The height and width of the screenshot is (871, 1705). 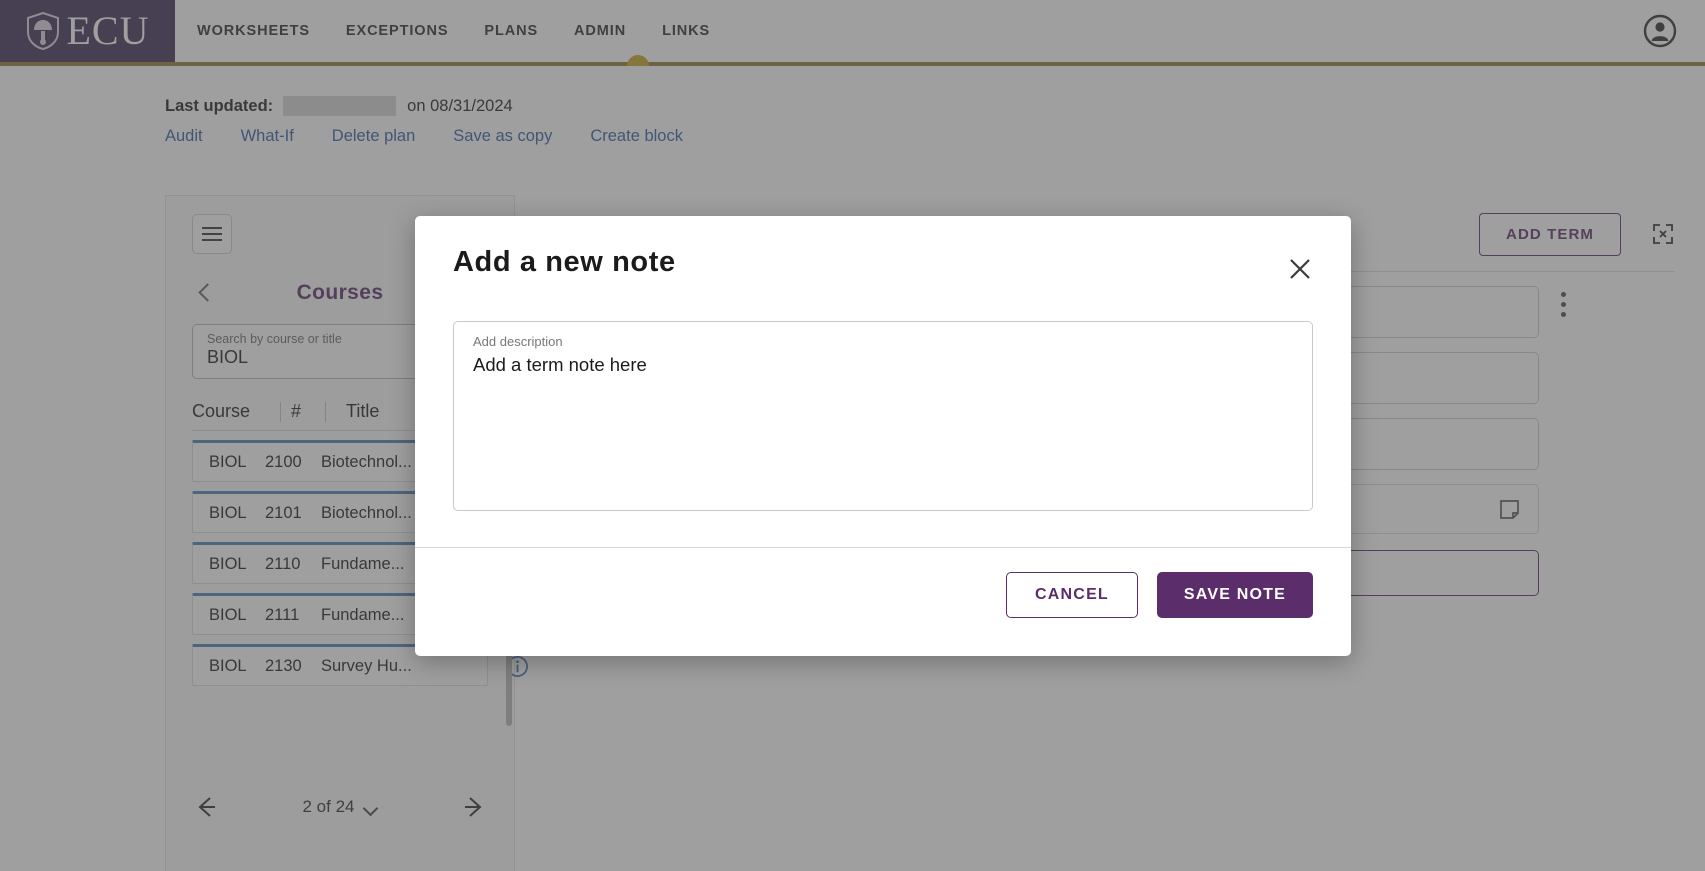 What do you see at coordinates (883, 547) in the screenshot?
I see `dialog-divider` at bounding box center [883, 547].